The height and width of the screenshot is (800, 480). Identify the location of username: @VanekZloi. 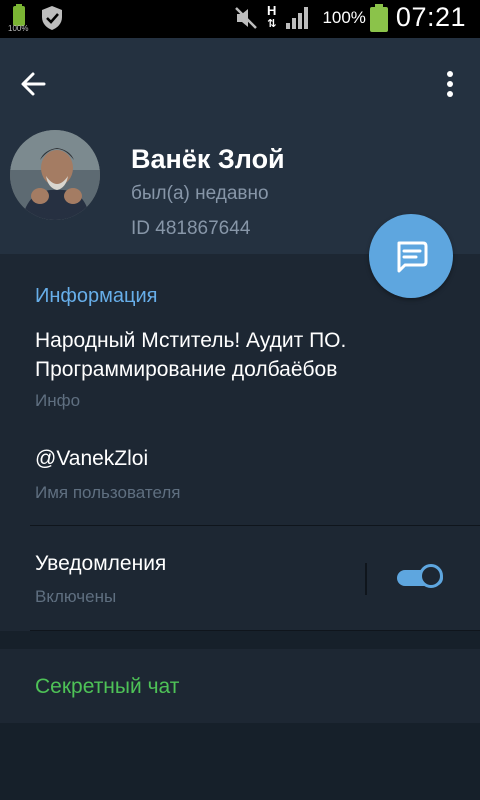
(91, 459).